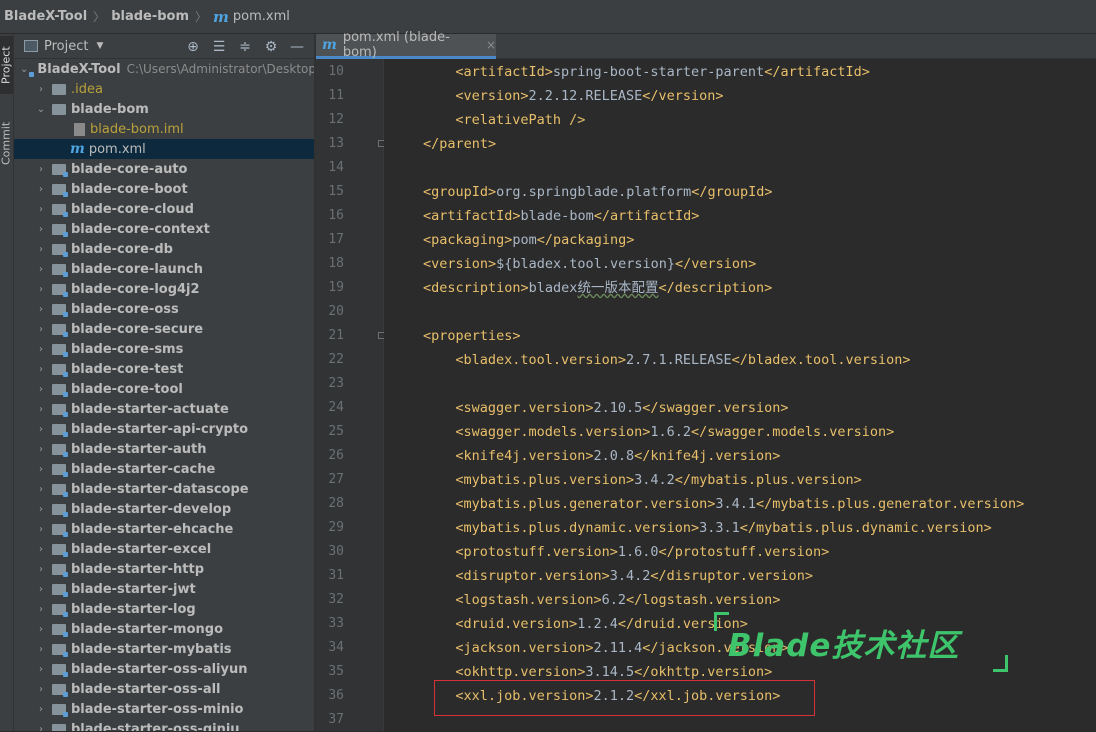  What do you see at coordinates (297, 47) in the screenshot?
I see `hide-icon: —` at bounding box center [297, 47].